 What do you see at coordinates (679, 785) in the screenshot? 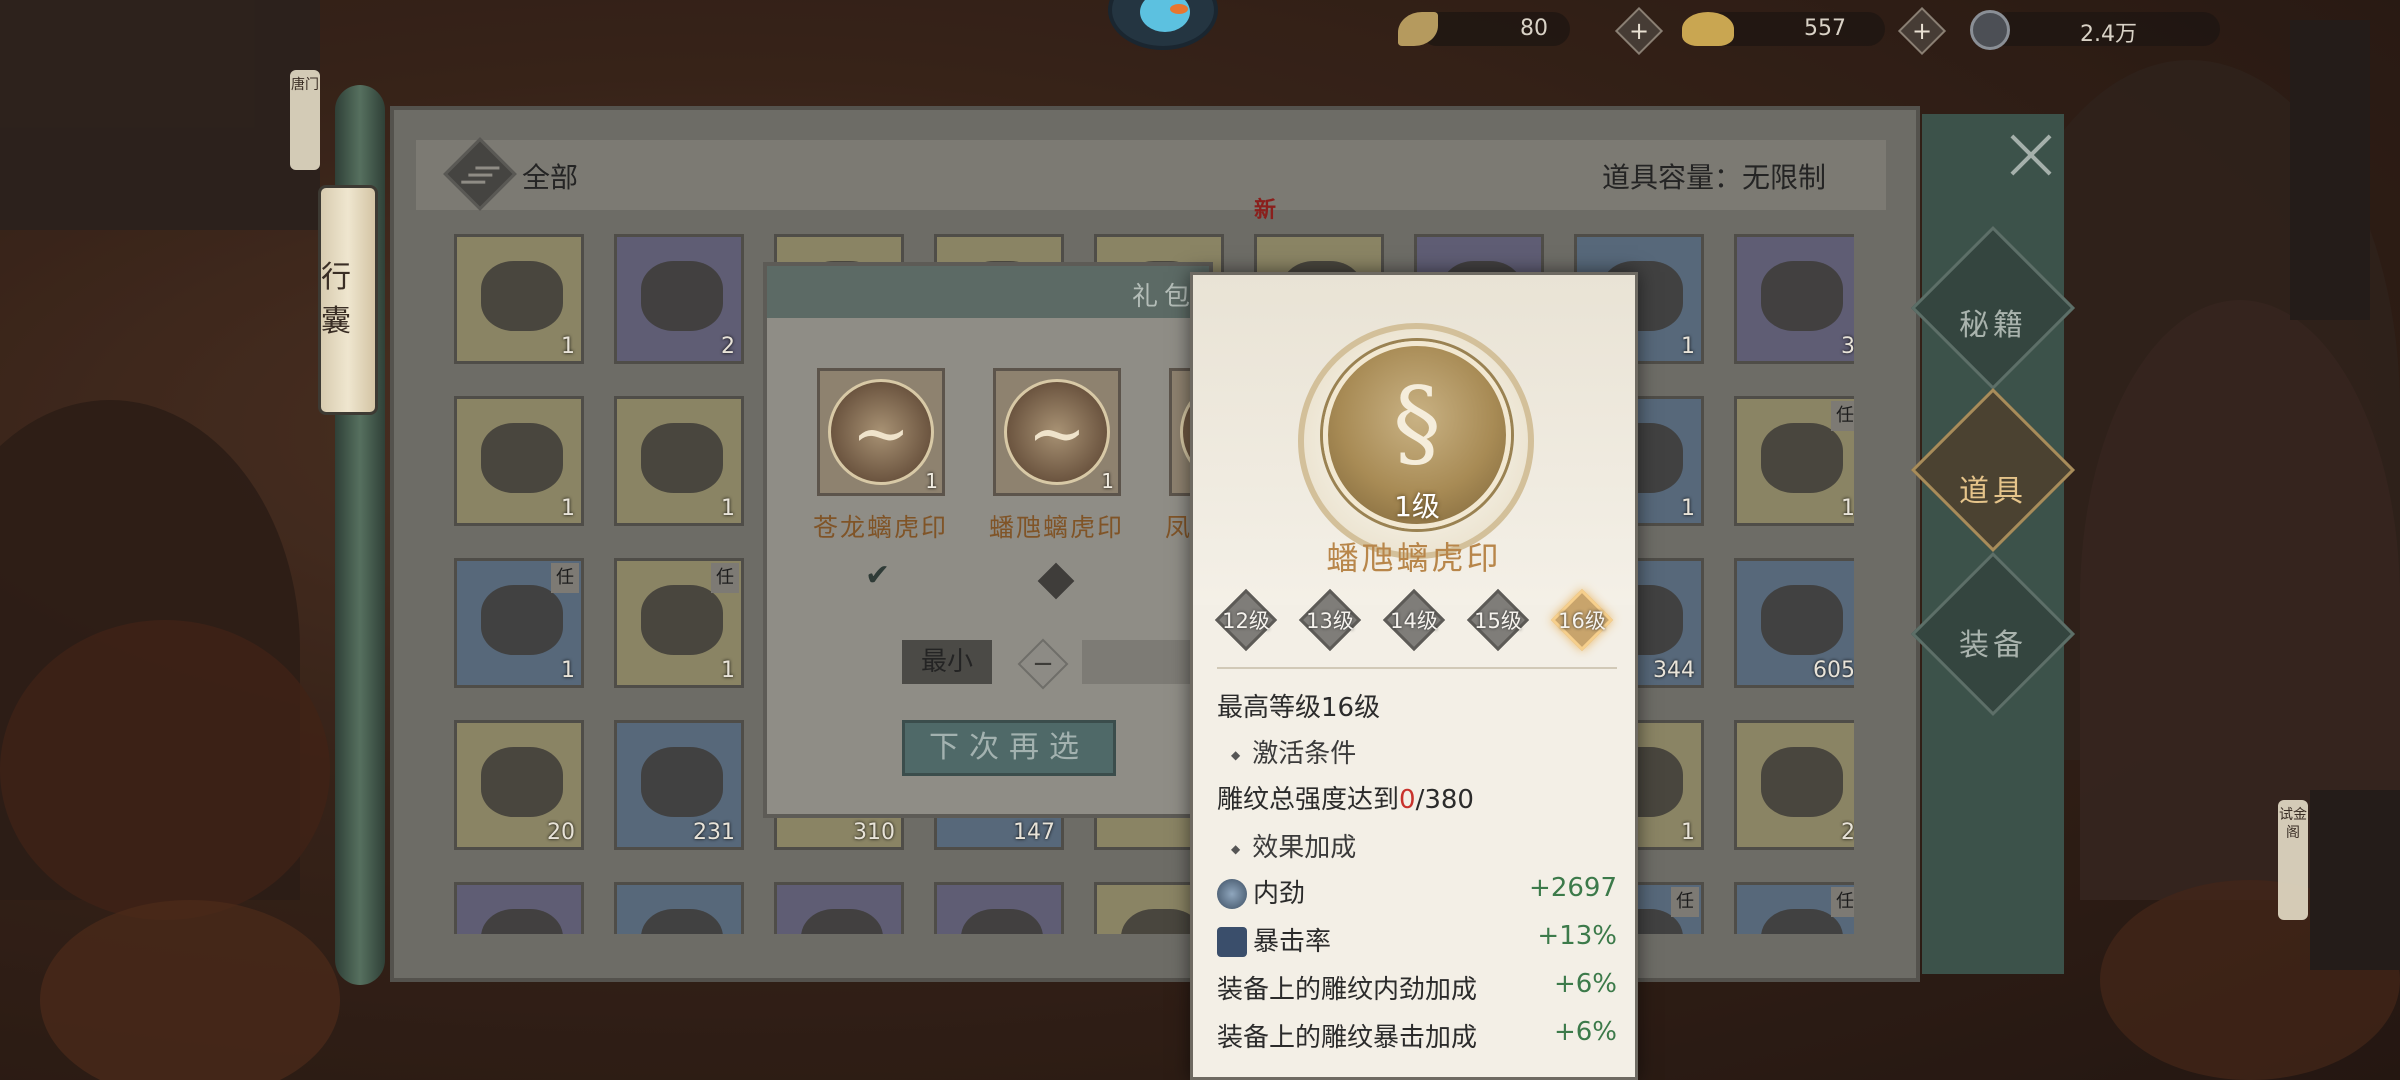
I see `inventory-item-cell: 231` at bounding box center [679, 785].